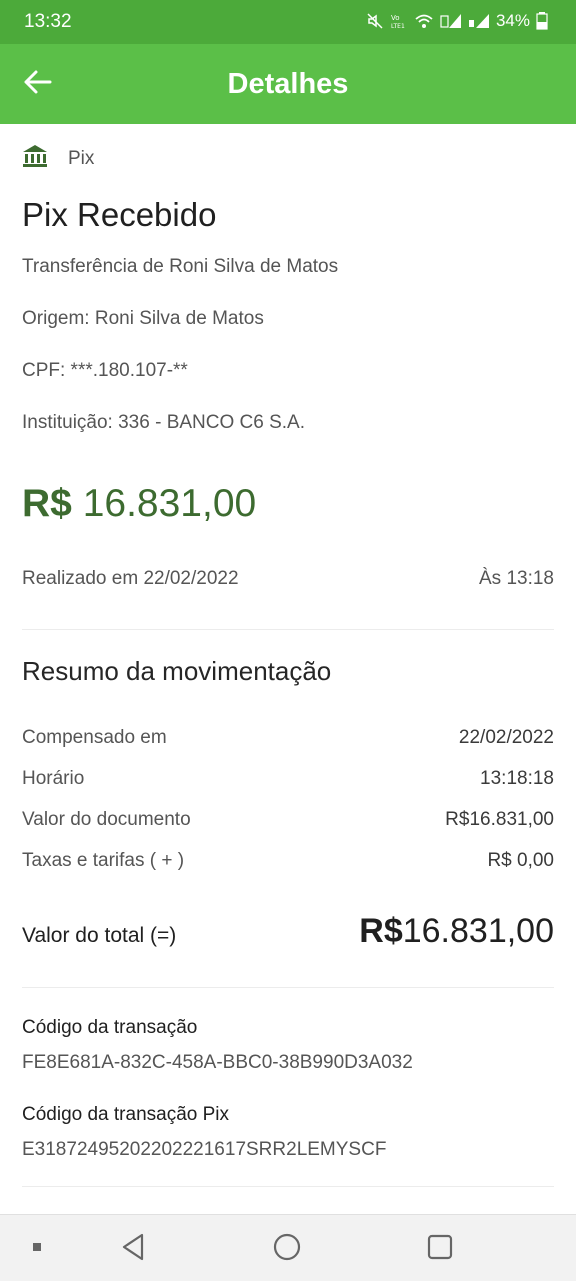 Image resolution: width=576 pixels, height=1281 pixels. What do you see at coordinates (177, 671) in the screenshot?
I see `summary-title: Resumo da movimentação` at bounding box center [177, 671].